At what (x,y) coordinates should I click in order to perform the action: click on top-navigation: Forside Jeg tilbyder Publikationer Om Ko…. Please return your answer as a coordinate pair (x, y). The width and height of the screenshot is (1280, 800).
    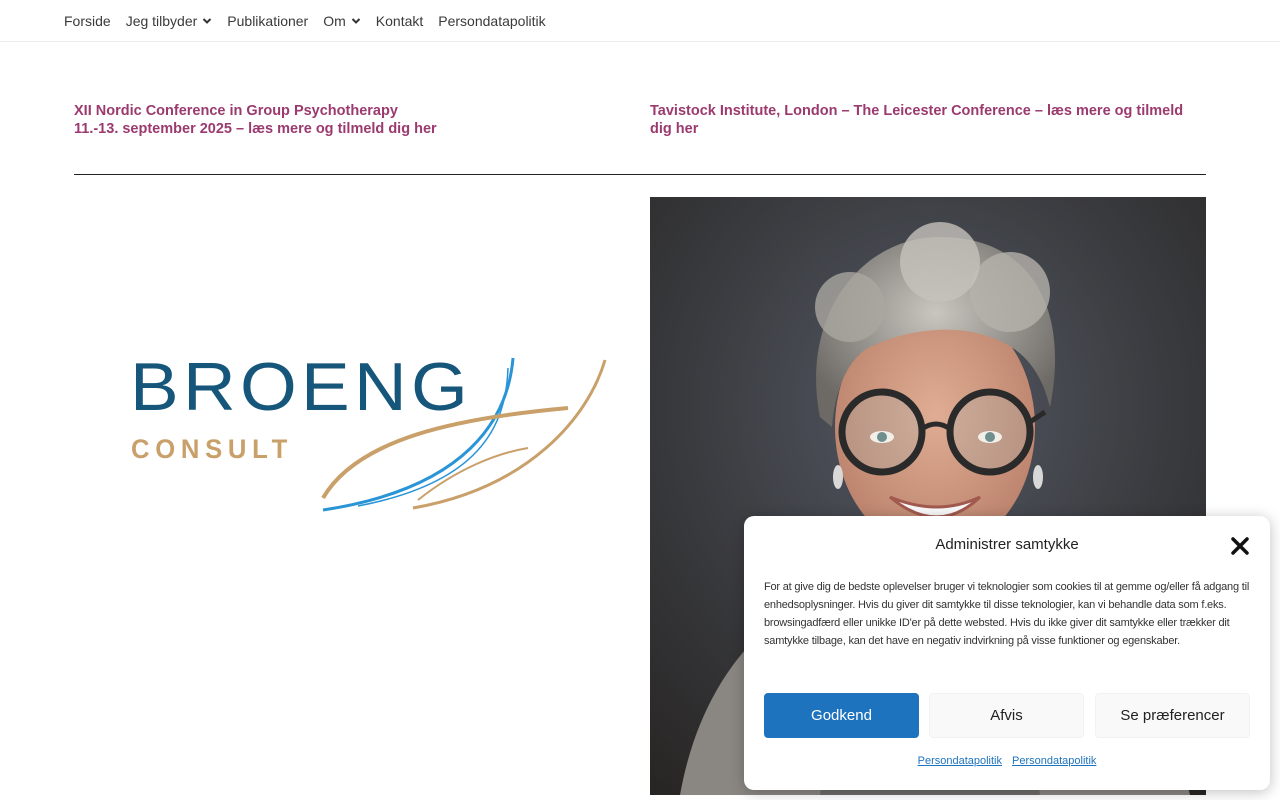
    Looking at the image, I should click on (640, 21).